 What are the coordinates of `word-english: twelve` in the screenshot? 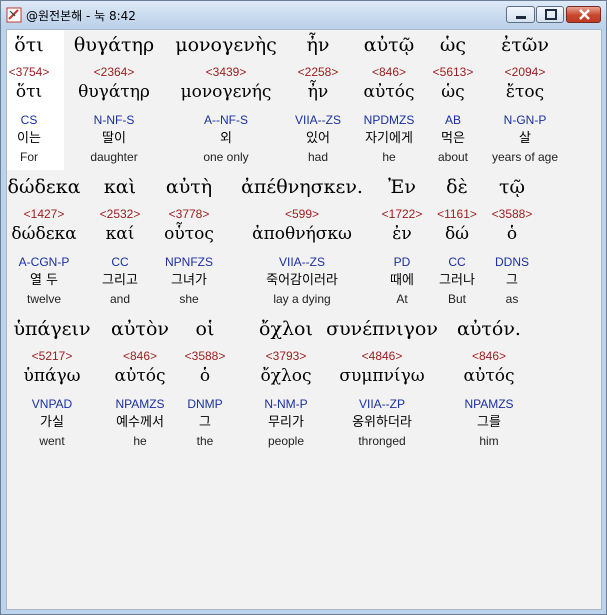 It's located at (44, 299).